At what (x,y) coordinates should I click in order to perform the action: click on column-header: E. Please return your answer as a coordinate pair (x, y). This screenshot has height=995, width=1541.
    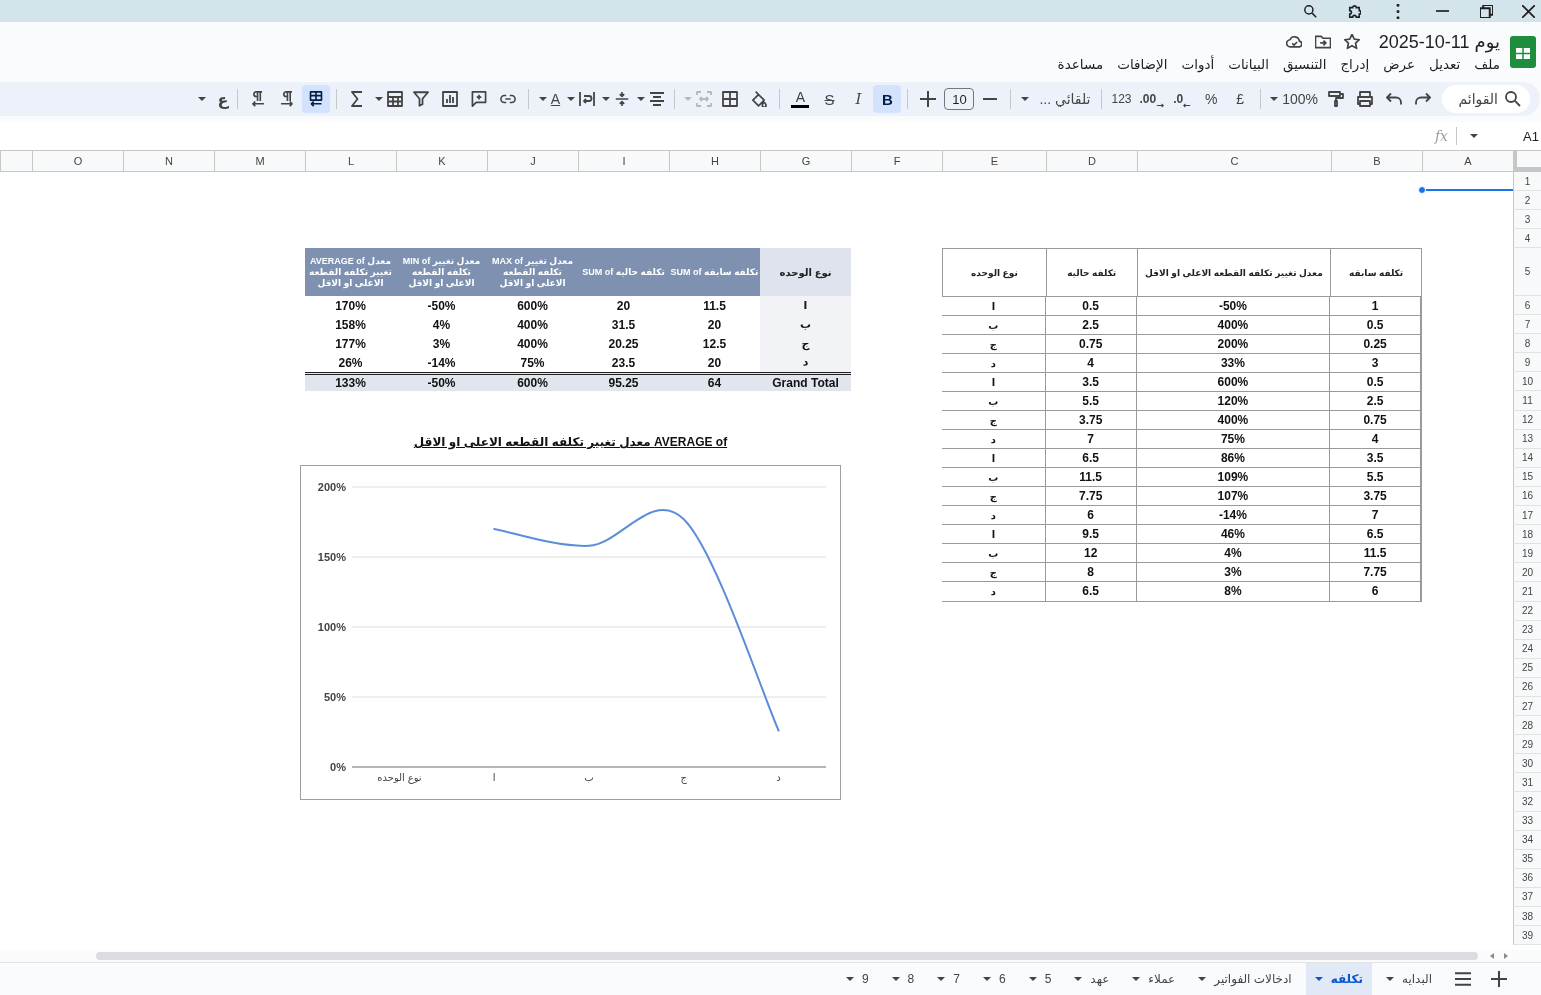
    Looking at the image, I should click on (994, 161).